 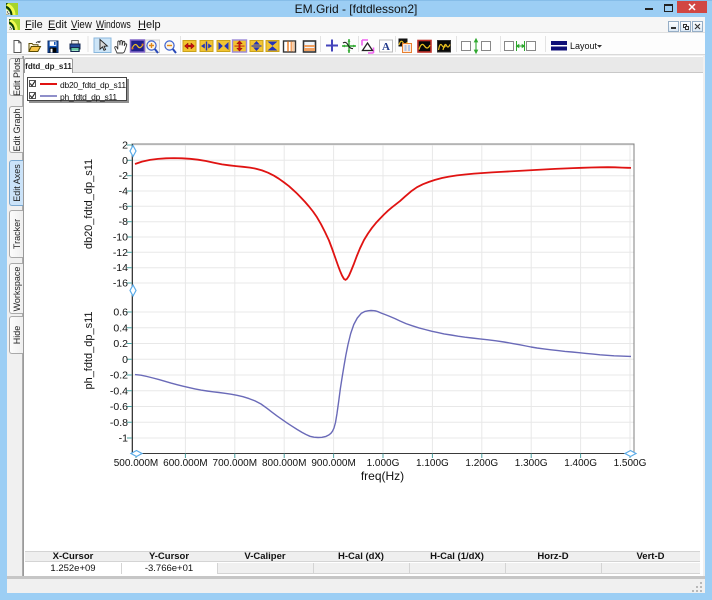 I want to click on svg-text: 600.000M, so click(x=185, y=463).